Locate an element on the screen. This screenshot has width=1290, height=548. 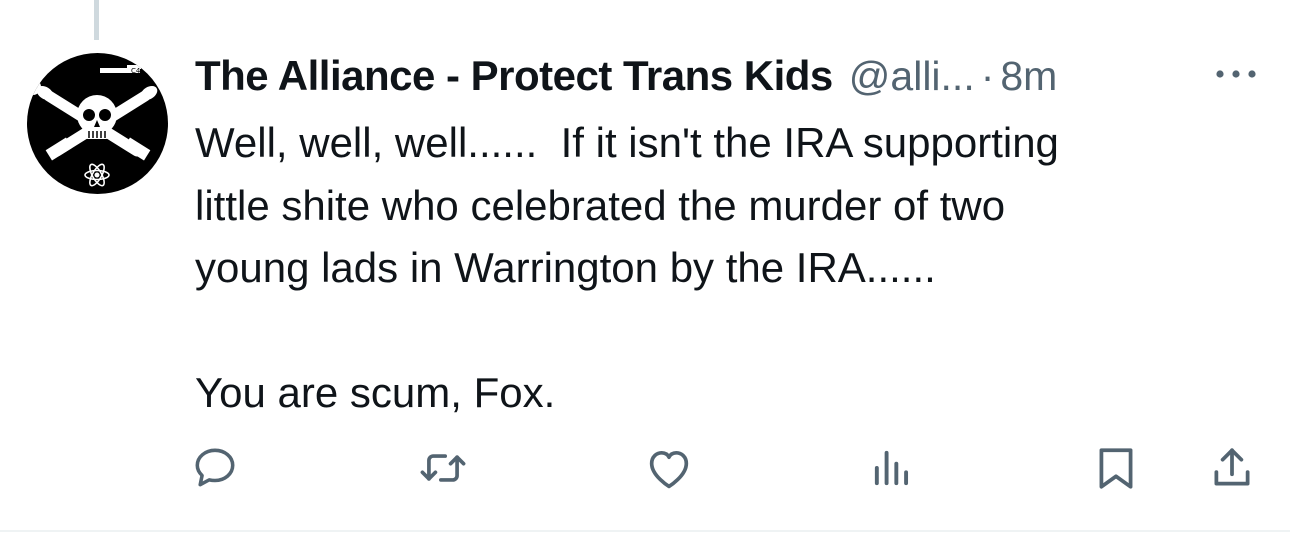
views-button is located at coordinates (892, 468).